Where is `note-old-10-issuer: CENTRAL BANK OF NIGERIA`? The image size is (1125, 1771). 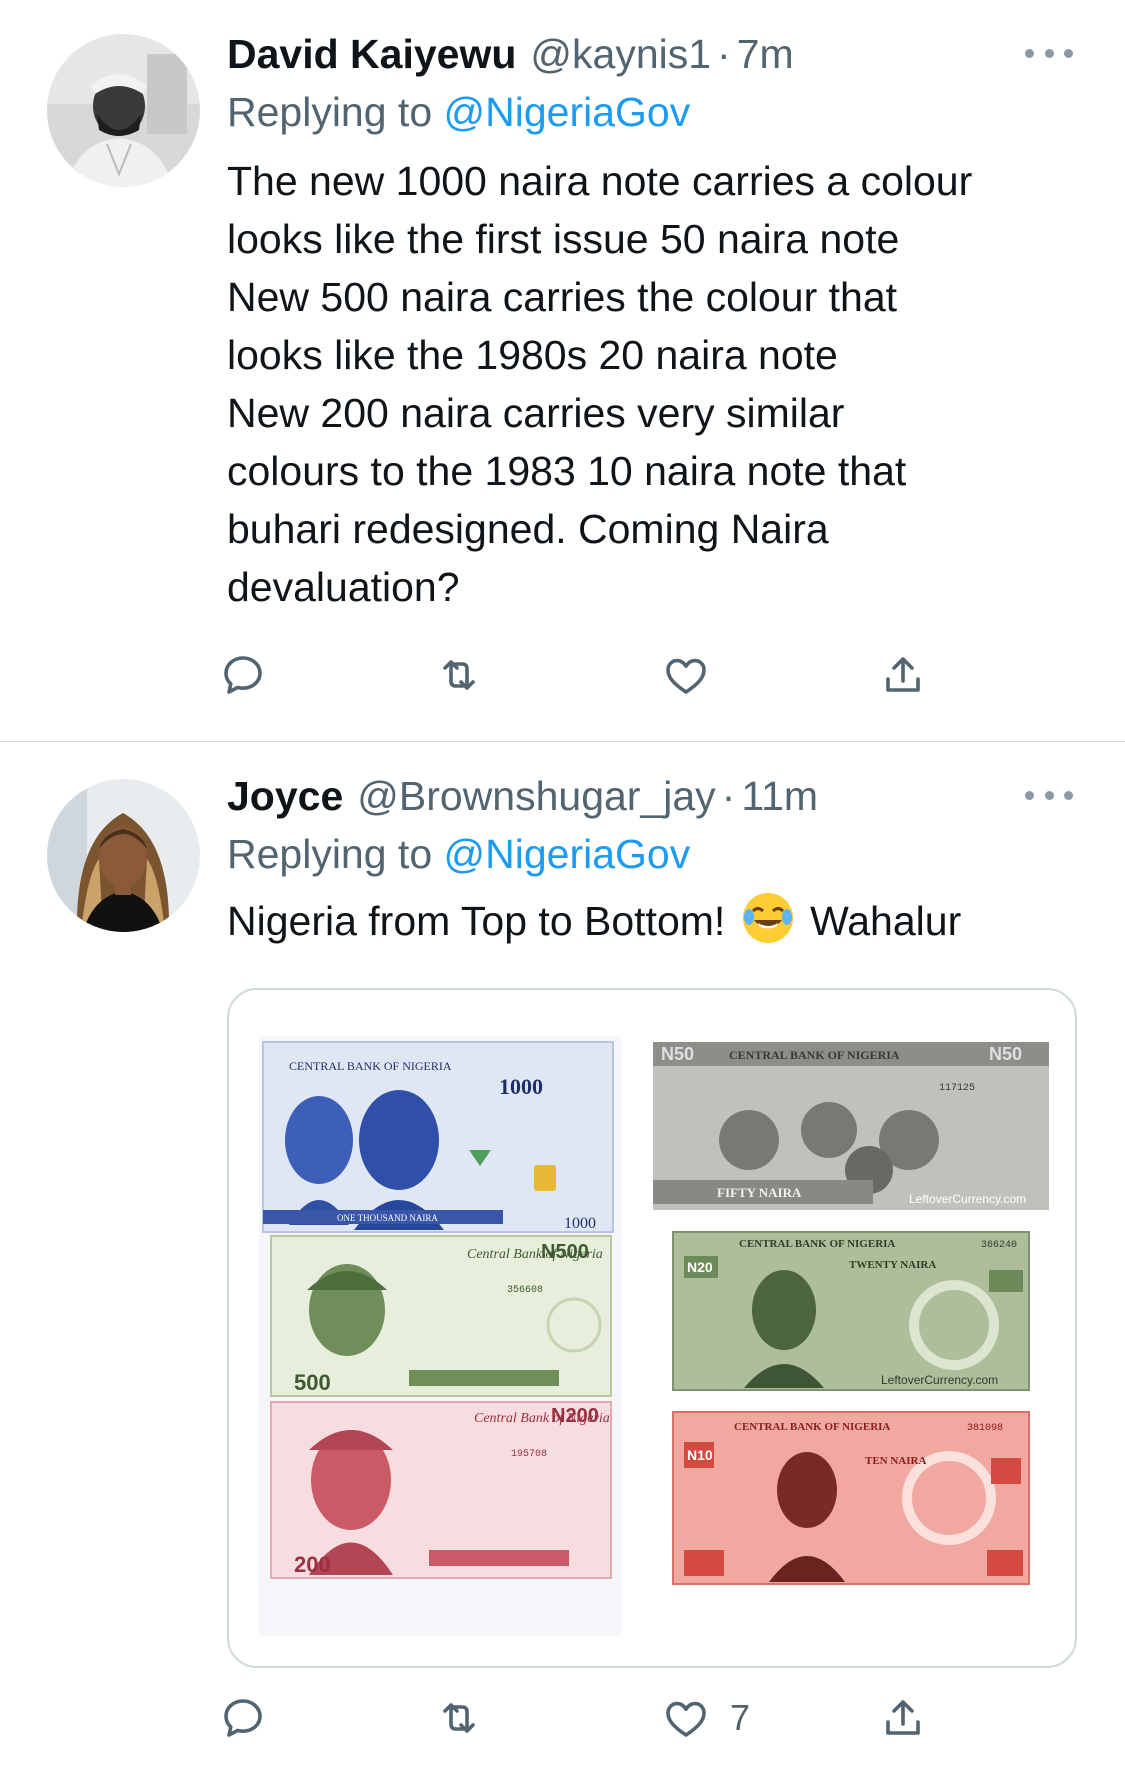
note-old-10-issuer: CENTRAL BANK OF NIGERIA is located at coordinates (812, 1427).